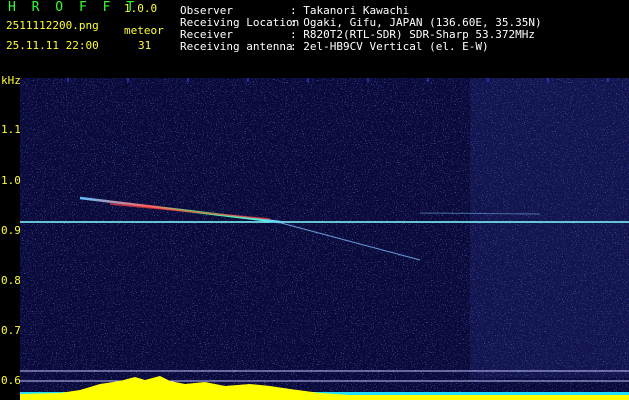 This screenshot has width=629, height=400. What do you see at coordinates (11, 380) in the screenshot?
I see `y-tick: 0.6` at bounding box center [11, 380].